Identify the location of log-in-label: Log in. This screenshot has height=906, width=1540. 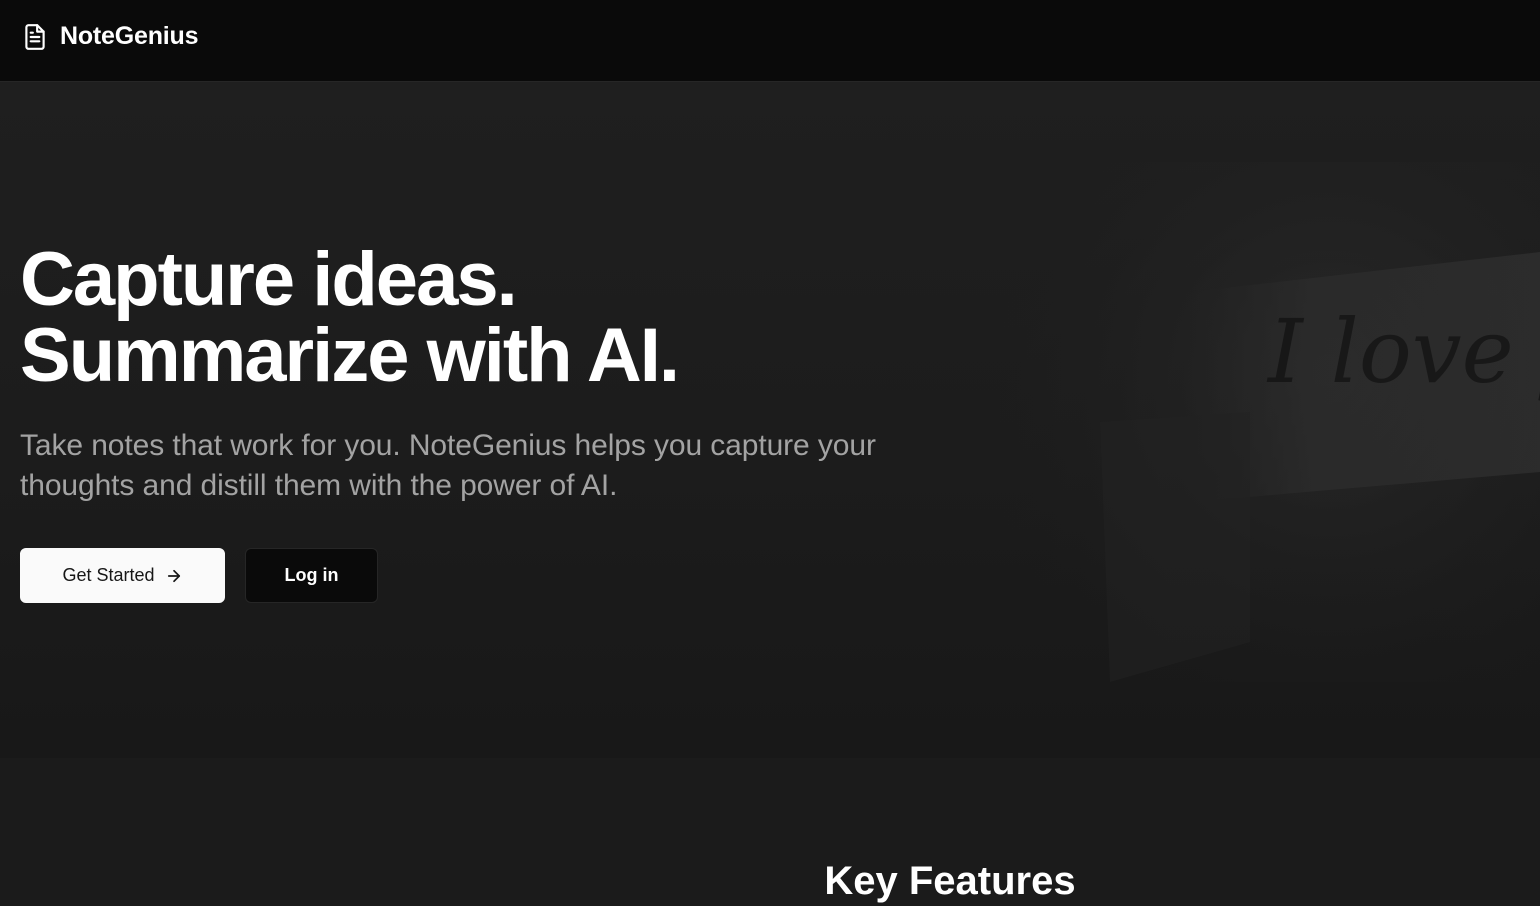
(311, 575).